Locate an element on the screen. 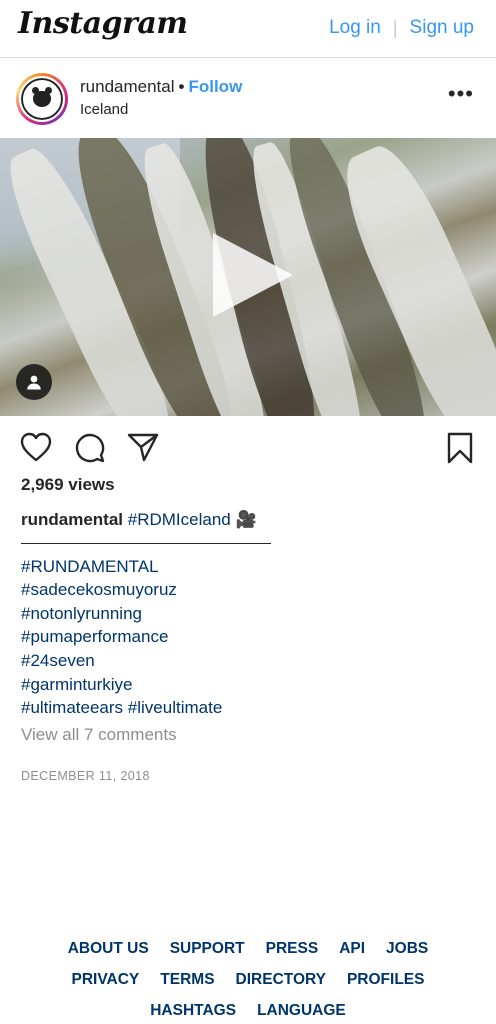 The width and height of the screenshot is (496, 1024). footer-link-about-us: ABOUT US is located at coordinates (108, 949).